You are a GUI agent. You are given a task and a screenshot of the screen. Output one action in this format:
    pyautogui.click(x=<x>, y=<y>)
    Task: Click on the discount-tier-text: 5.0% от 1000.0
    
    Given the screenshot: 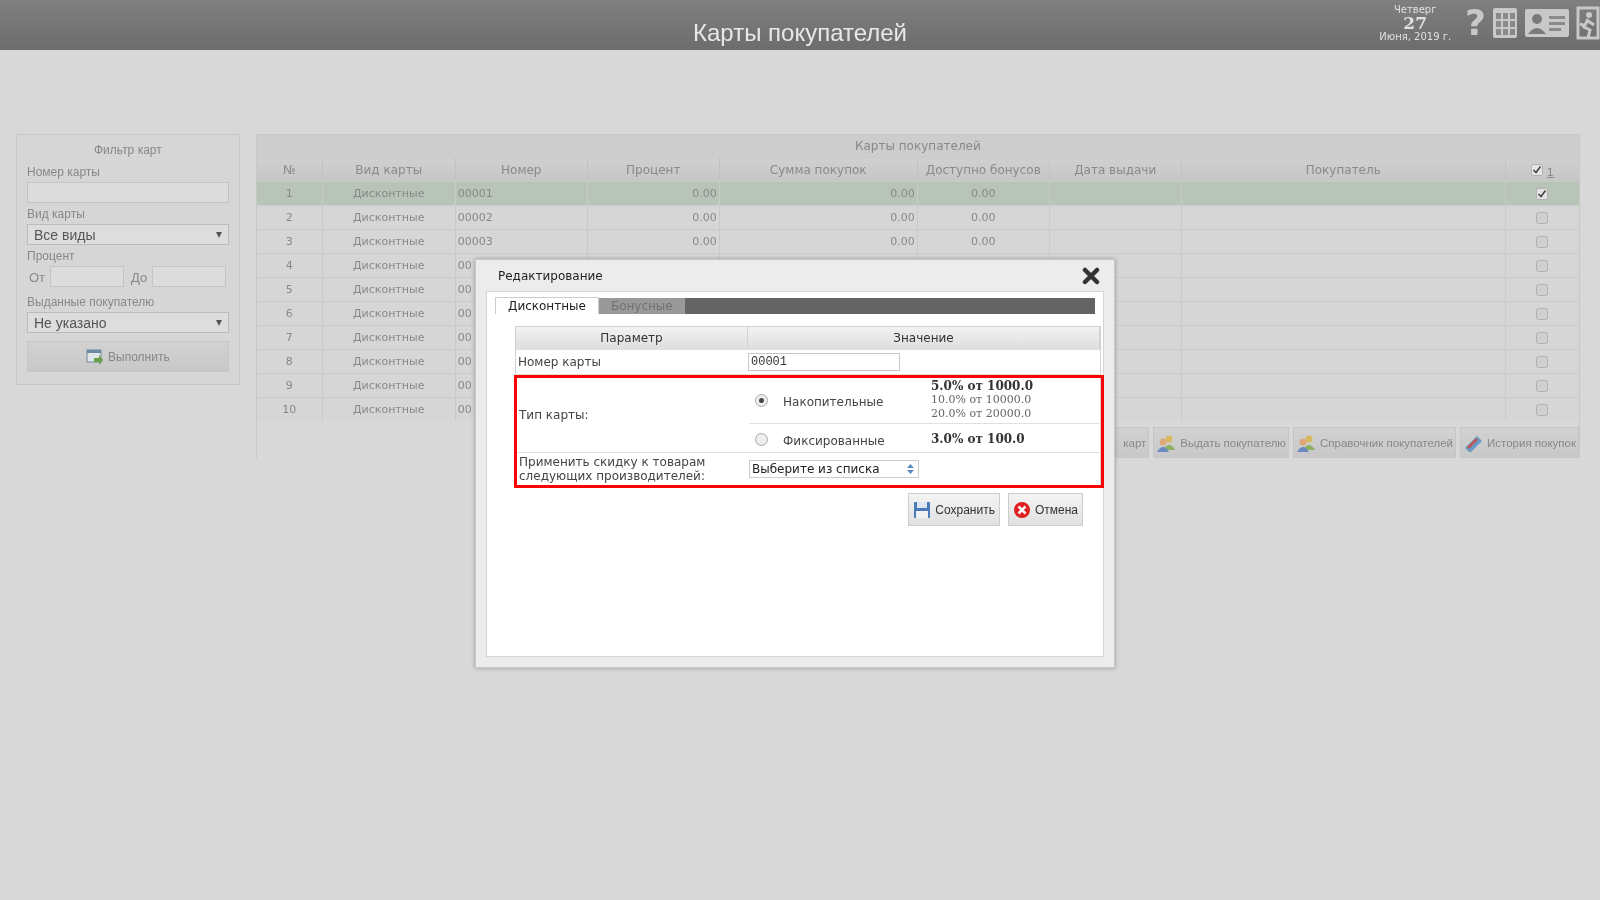 What is the action you would take?
    pyautogui.click(x=982, y=386)
    